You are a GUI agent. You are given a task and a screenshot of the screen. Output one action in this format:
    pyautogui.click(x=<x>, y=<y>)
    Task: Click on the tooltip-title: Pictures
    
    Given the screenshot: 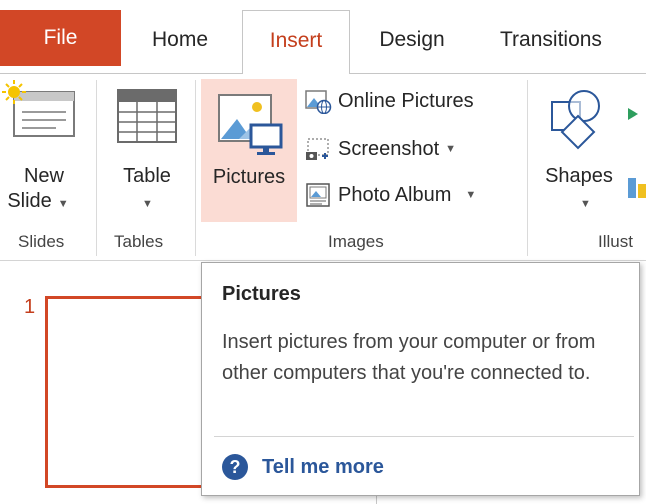 What is the action you would take?
    pyautogui.click(x=261, y=294)
    